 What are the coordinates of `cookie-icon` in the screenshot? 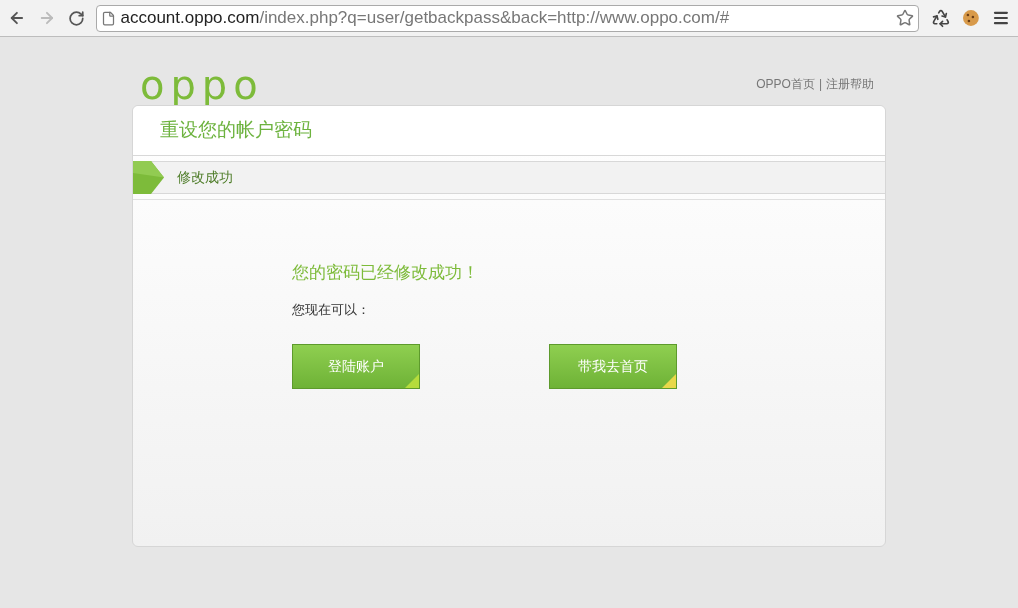 It's located at (971, 18).